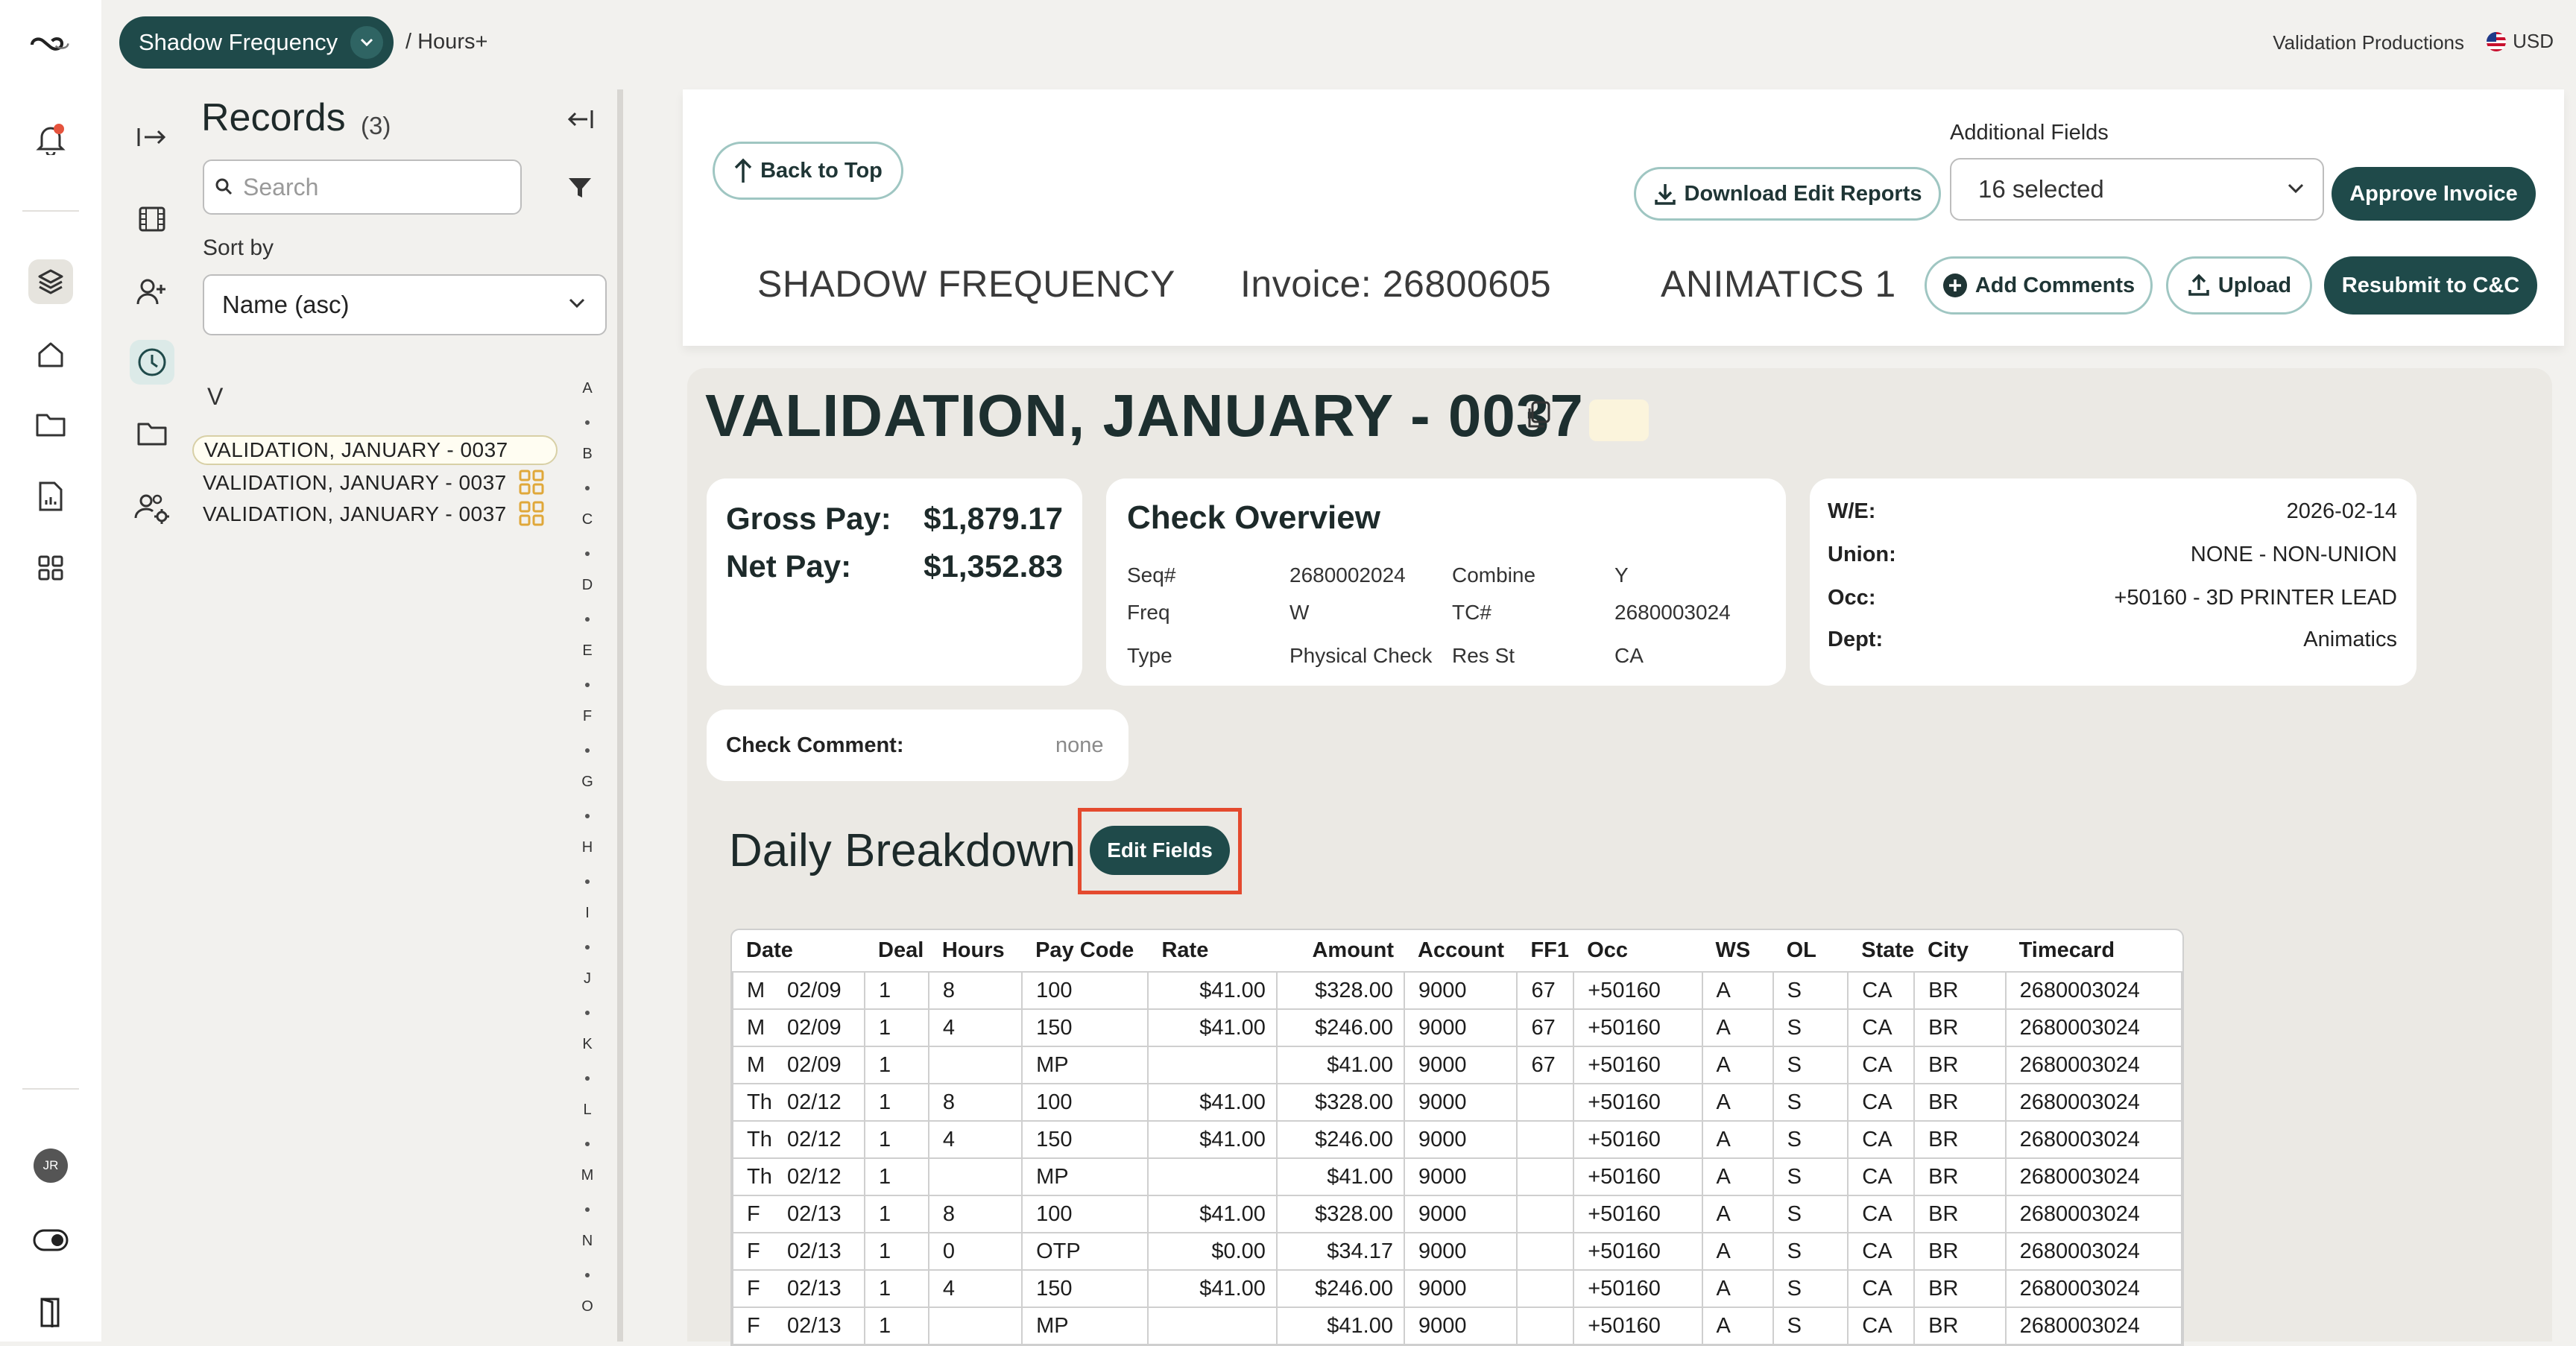 This screenshot has height=1346, width=2576. I want to click on column-header: WS, so click(1738, 951).